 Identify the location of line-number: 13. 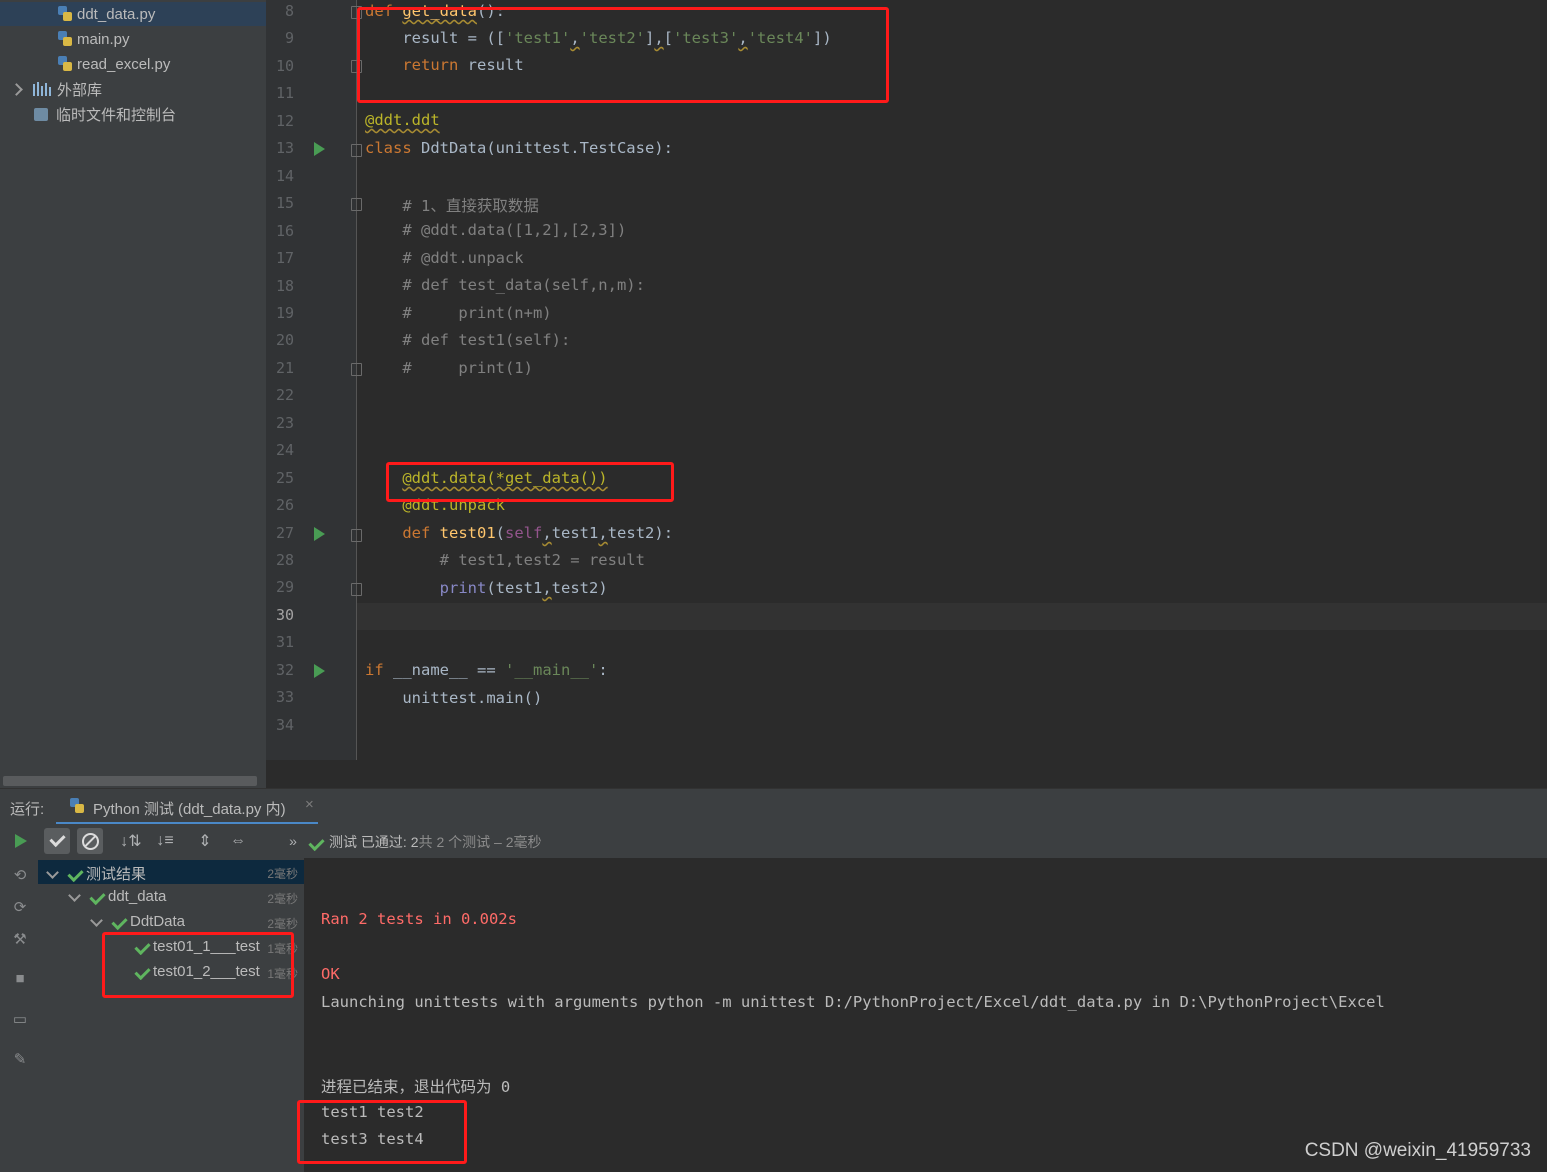
(284, 148).